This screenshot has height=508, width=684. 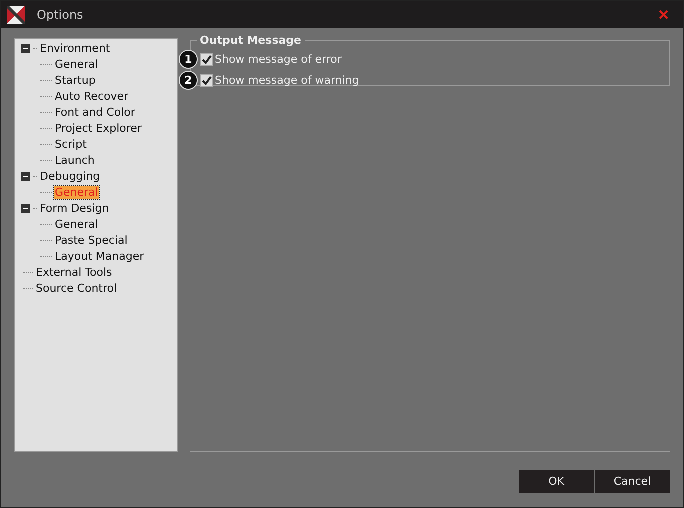 I want to click on tree-item: External Tools, so click(x=74, y=272).